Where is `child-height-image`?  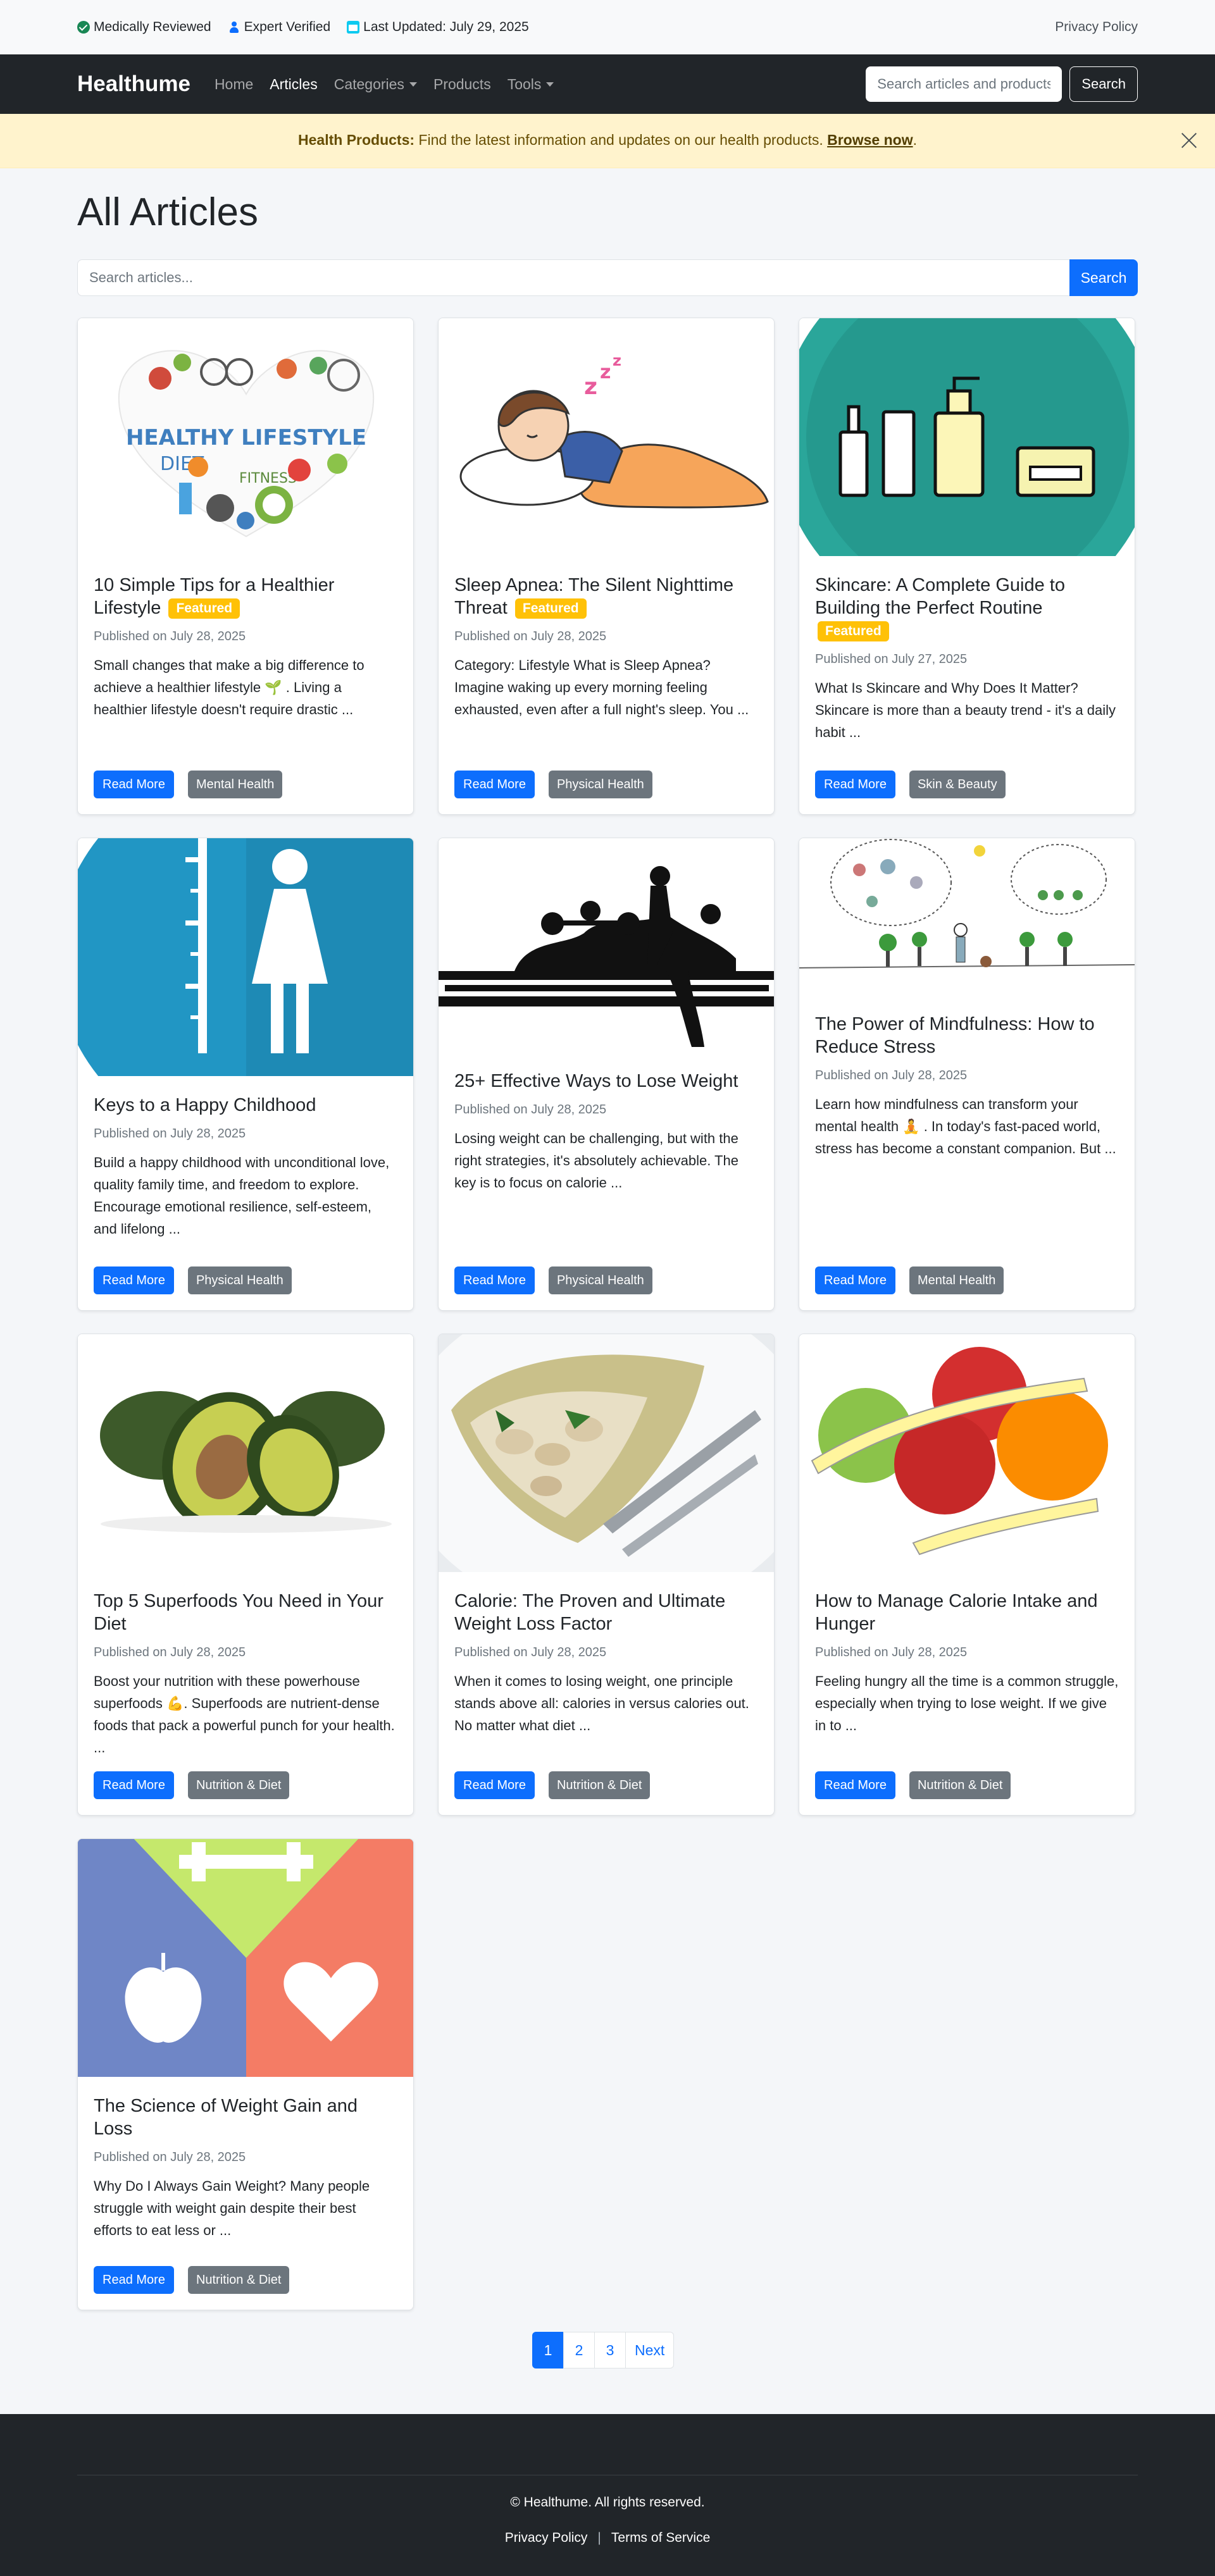 child-height-image is located at coordinates (245, 957).